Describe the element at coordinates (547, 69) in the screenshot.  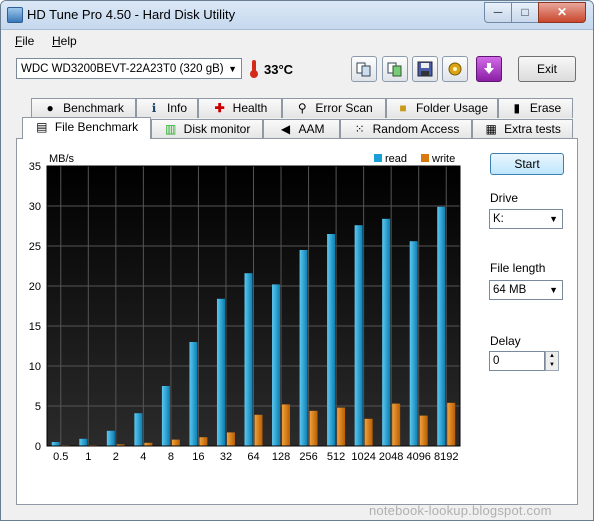
I see `exit-button: Exit` at that location.